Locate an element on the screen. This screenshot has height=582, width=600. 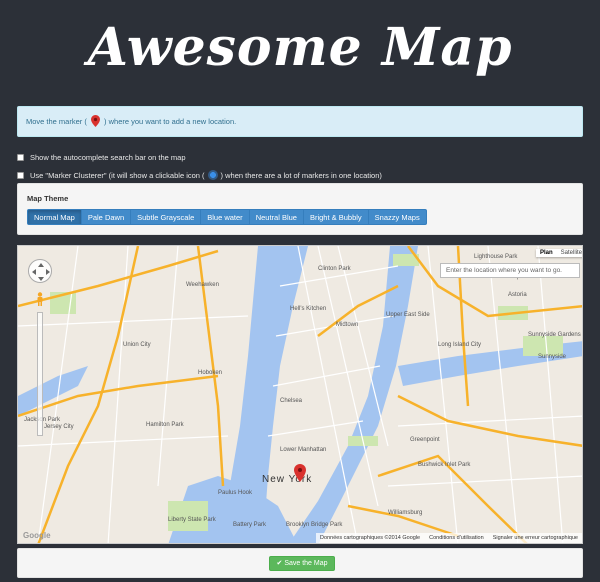
zoom-slider is located at coordinates (40, 374).